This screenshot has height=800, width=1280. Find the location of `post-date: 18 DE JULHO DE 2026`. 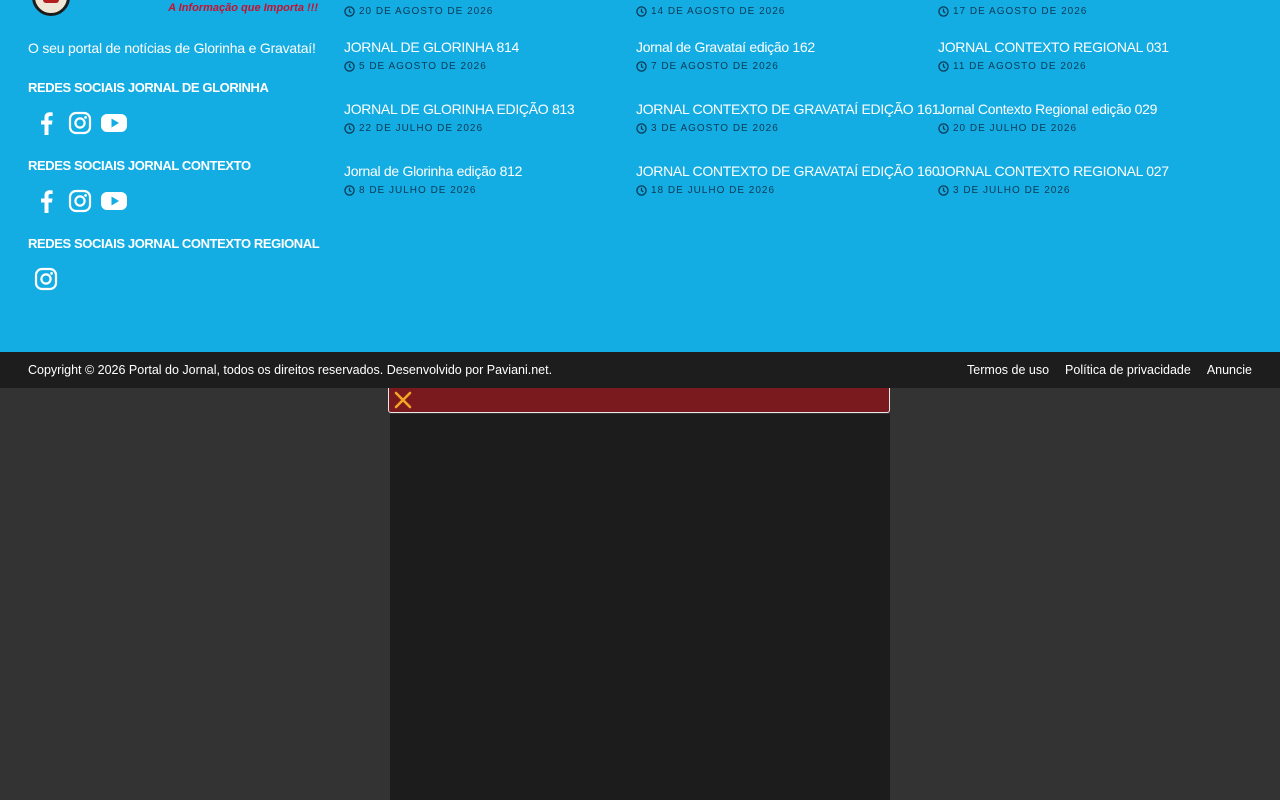

post-date: 18 DE JULHO DE 2026 is located at coordinates (781, 190).